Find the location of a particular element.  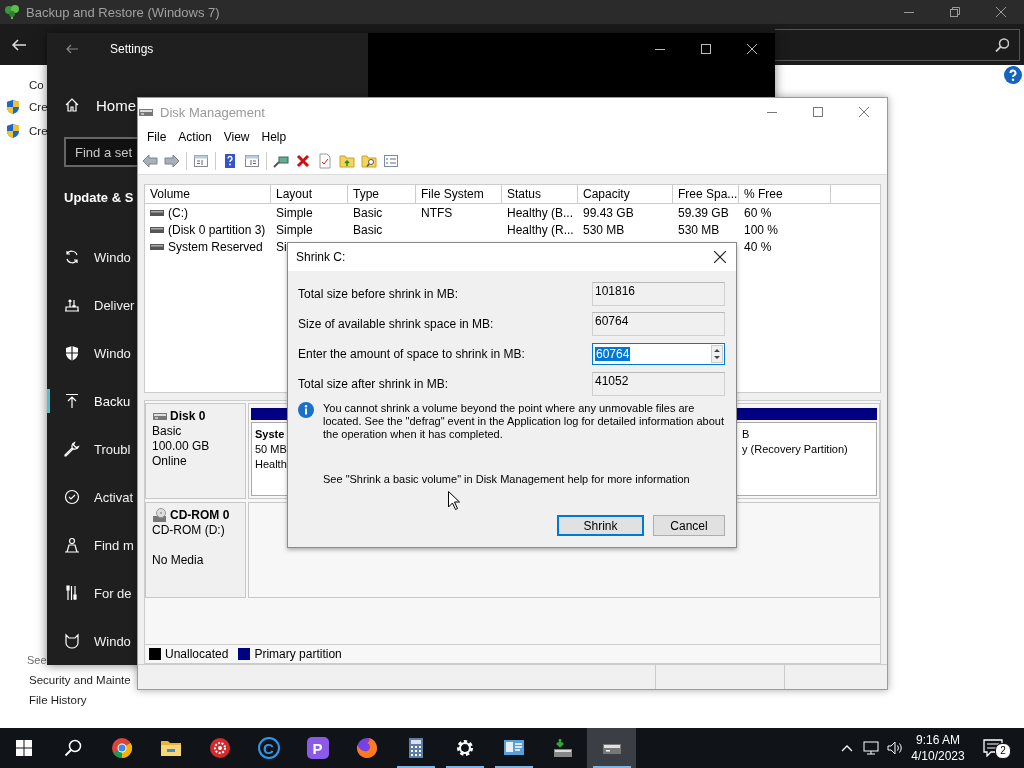

column-header: Type is located at coordinates (382, 194).